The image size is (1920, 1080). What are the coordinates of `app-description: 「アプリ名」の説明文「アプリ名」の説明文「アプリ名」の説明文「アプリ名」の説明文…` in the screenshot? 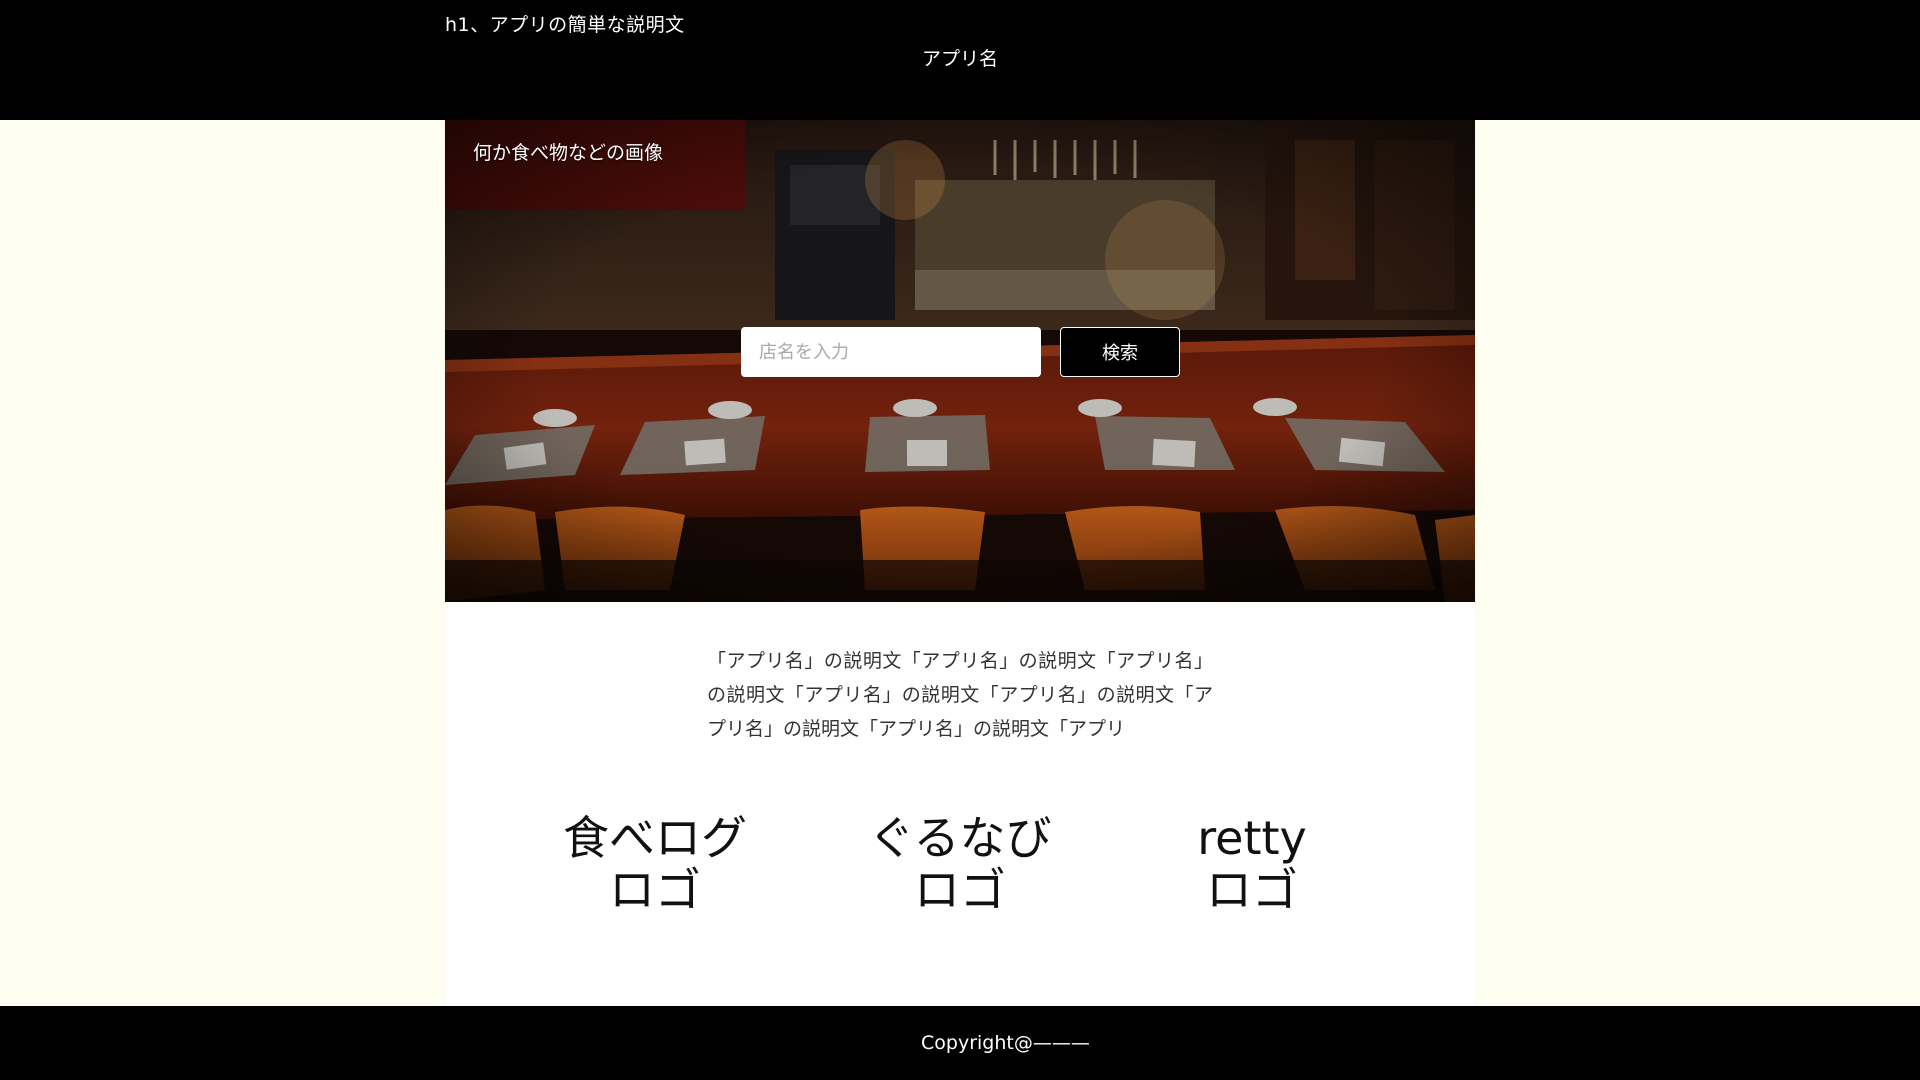 It's located at (960, 695).